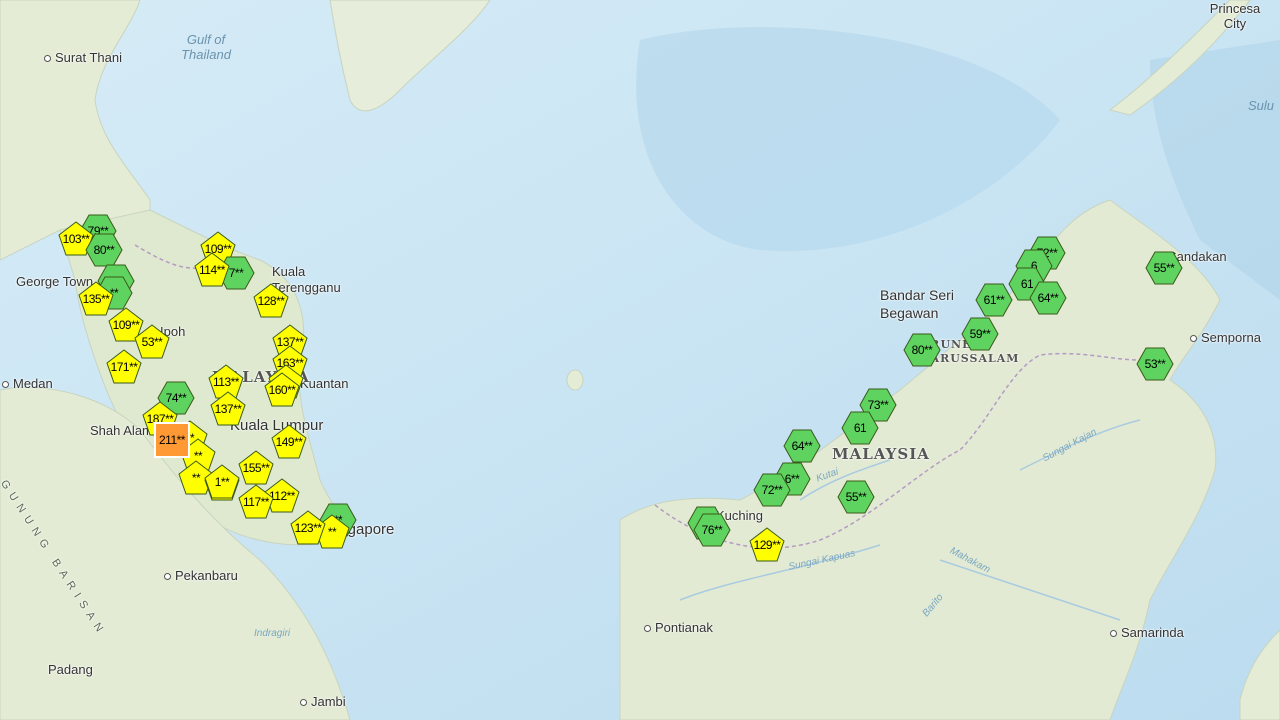  I want to click on aqi-marker-moderate: 114**, so click(212, 270).